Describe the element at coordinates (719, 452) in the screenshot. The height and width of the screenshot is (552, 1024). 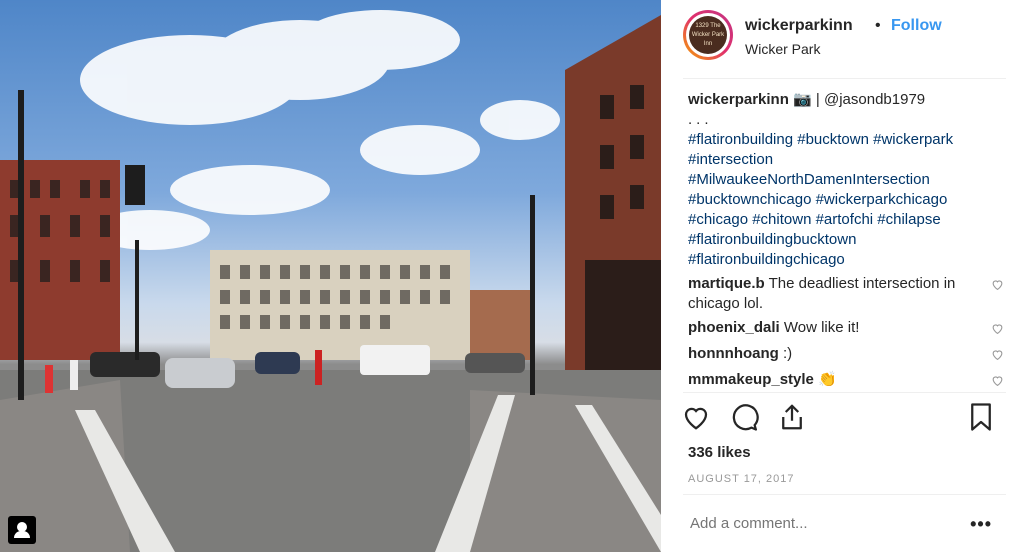
I see `likes-count: 336 likes` at that location.